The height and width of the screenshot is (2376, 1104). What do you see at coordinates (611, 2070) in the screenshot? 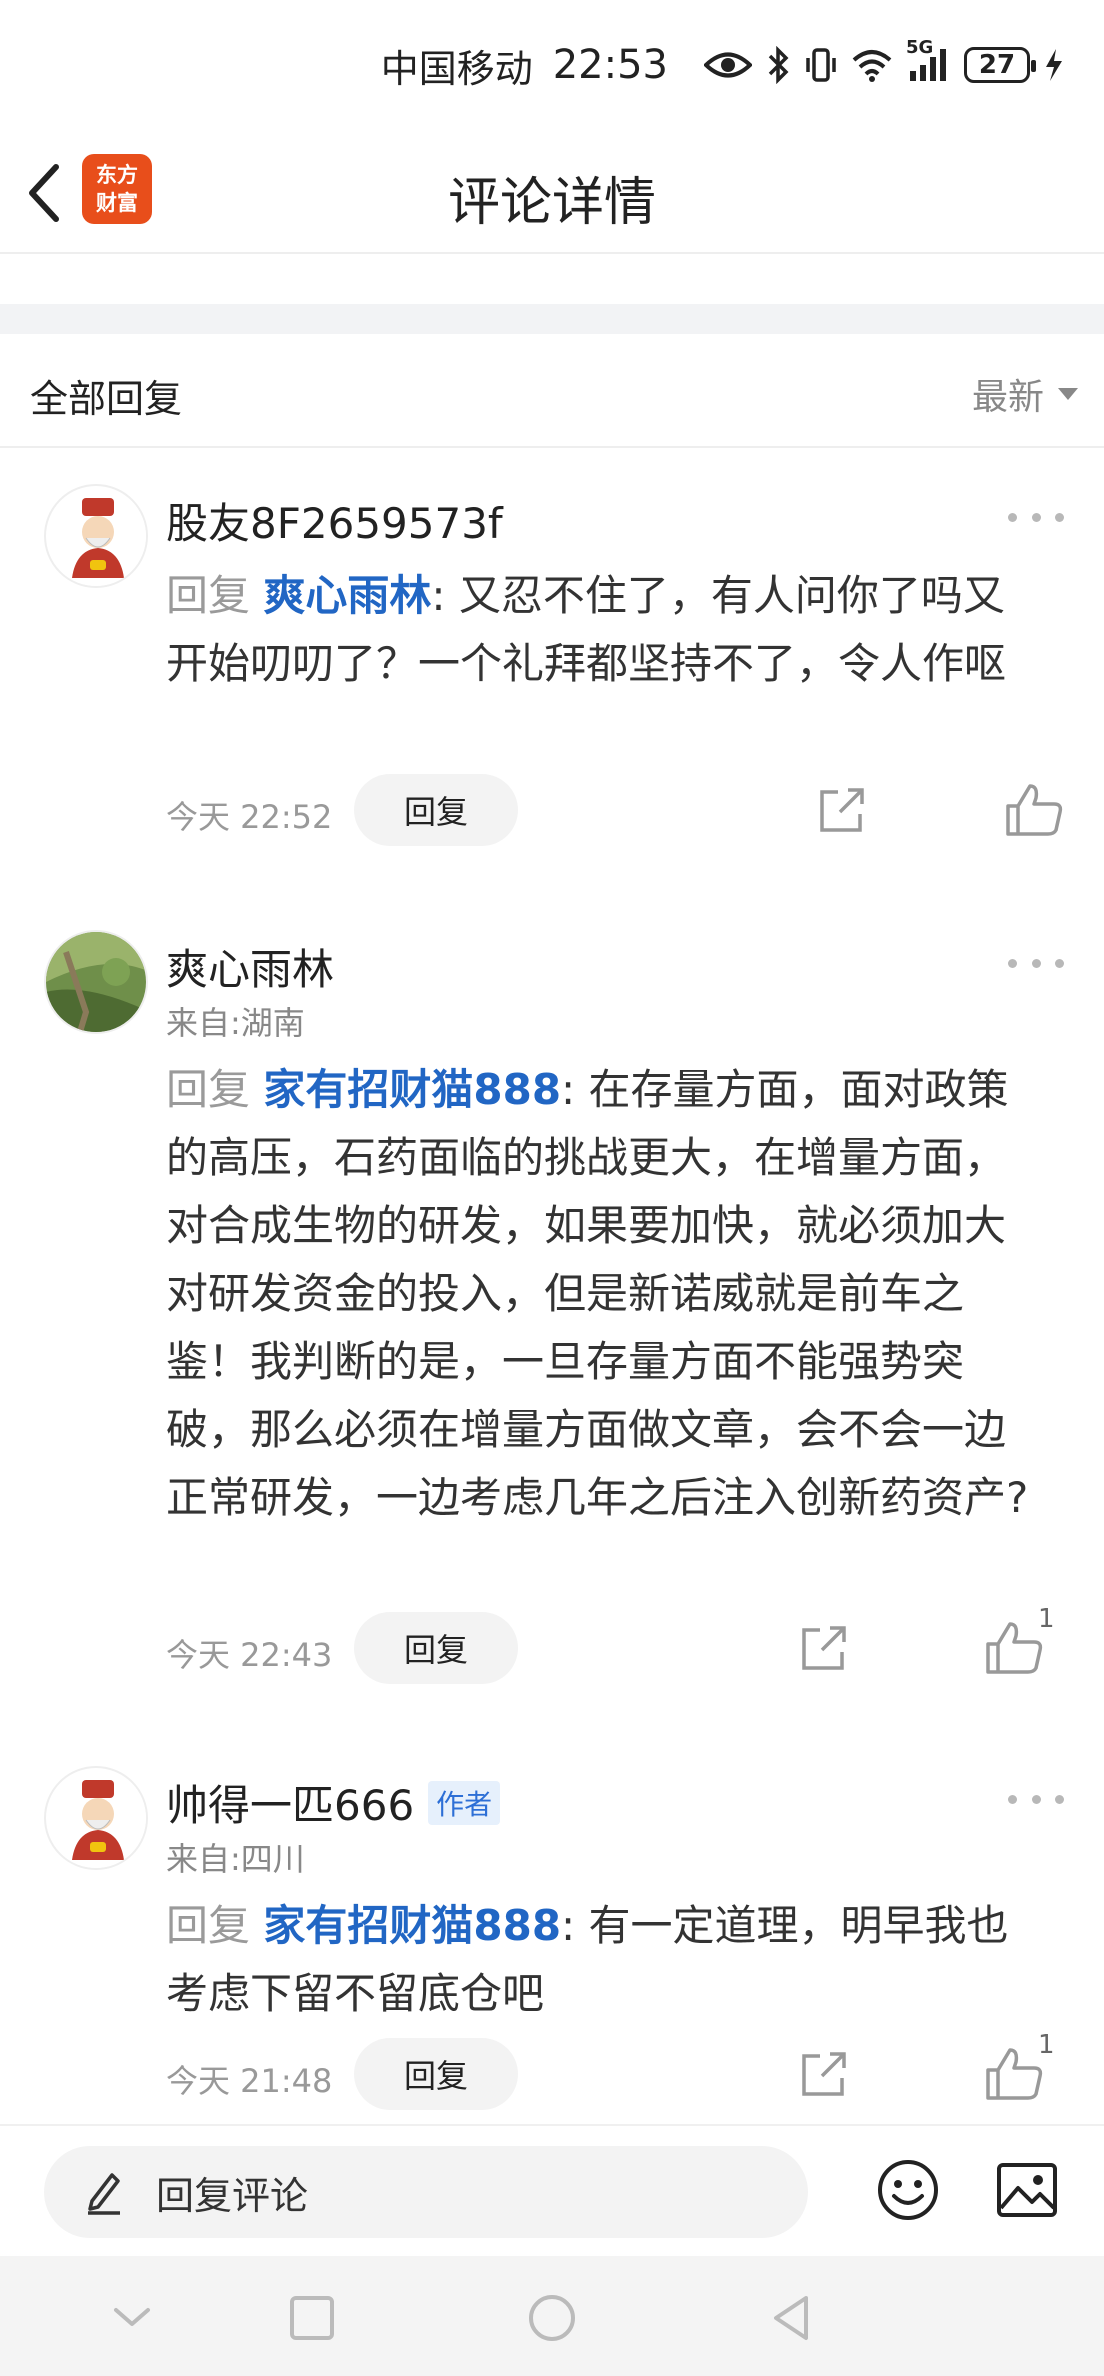
I see `comment-actions: 今天 21:48 回复 1` at bounding box center [611, 2070].